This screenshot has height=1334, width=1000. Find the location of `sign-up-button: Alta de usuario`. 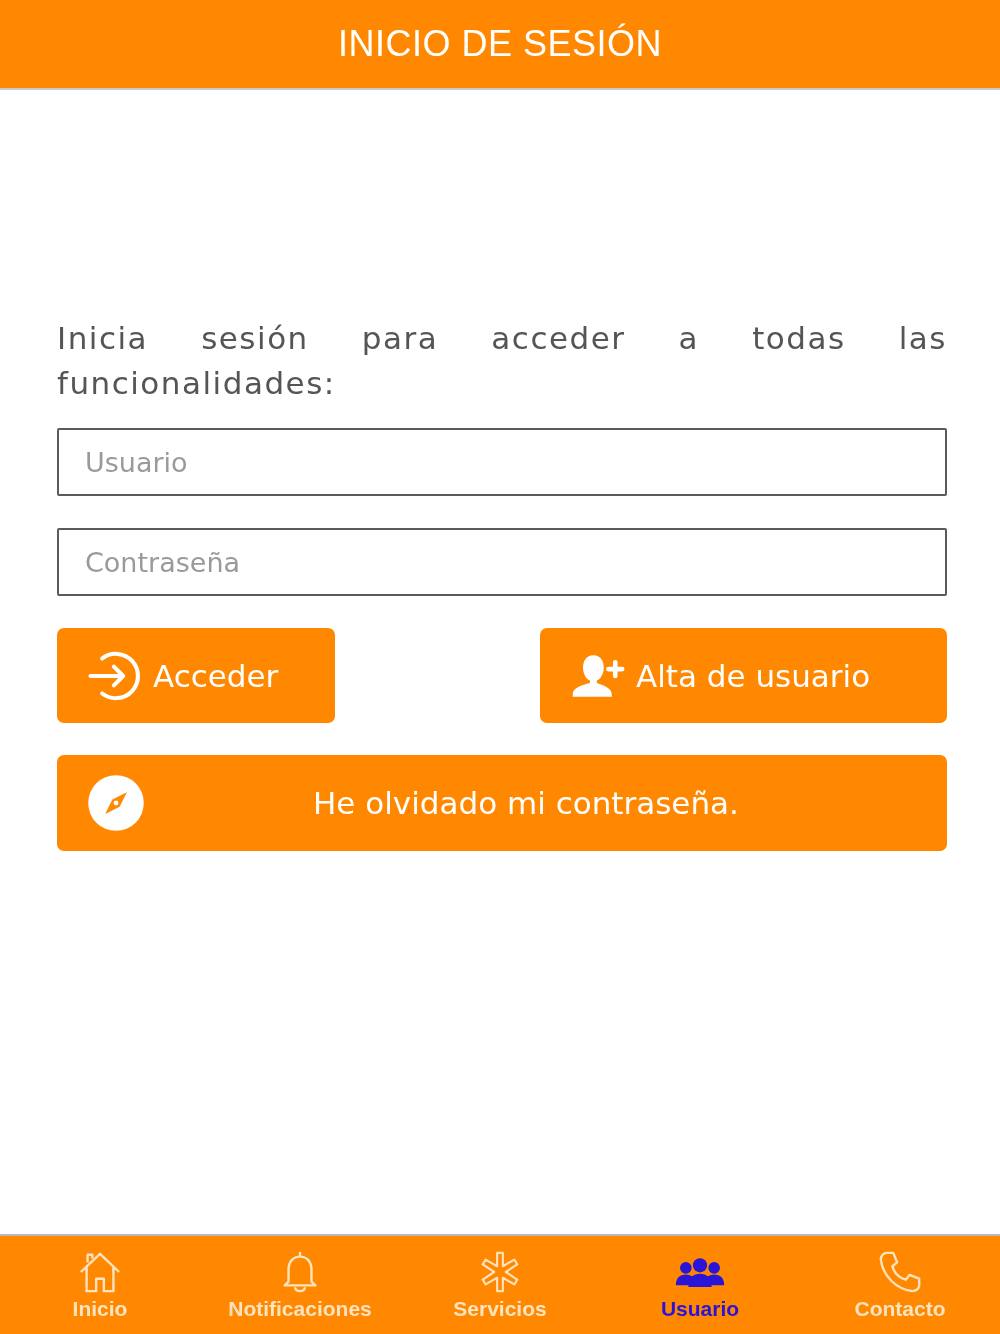

sign-up-button: Alta de usuario is located at coordinates (743, 675).